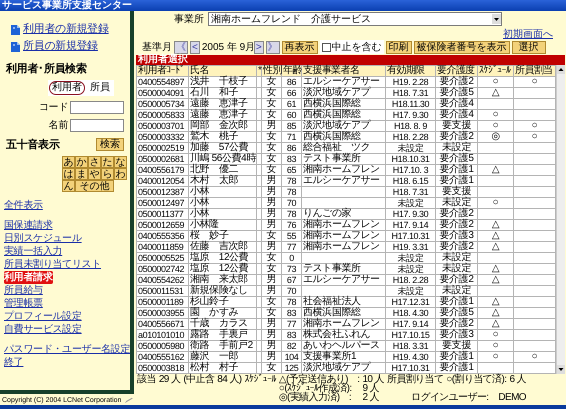 Image resolution: width=566 pixels, height=409 pixels. What do you see at coordinates (94, 174) in the screenshot?
I see `kana-button: や` at bounding box center [94, 174].